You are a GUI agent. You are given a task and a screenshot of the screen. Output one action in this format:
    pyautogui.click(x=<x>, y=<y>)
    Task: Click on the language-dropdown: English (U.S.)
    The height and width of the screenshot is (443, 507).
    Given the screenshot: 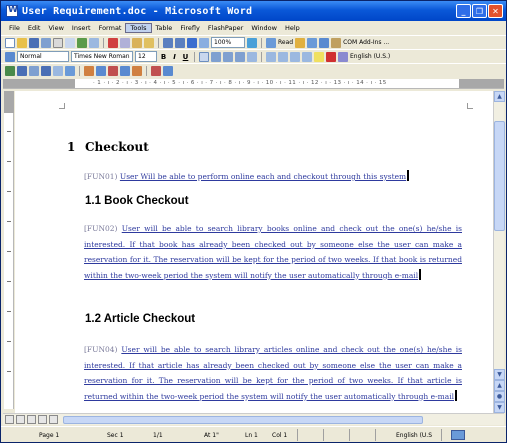 What is the action you would take?
    pyautogui.click(x=370, y=56)
    